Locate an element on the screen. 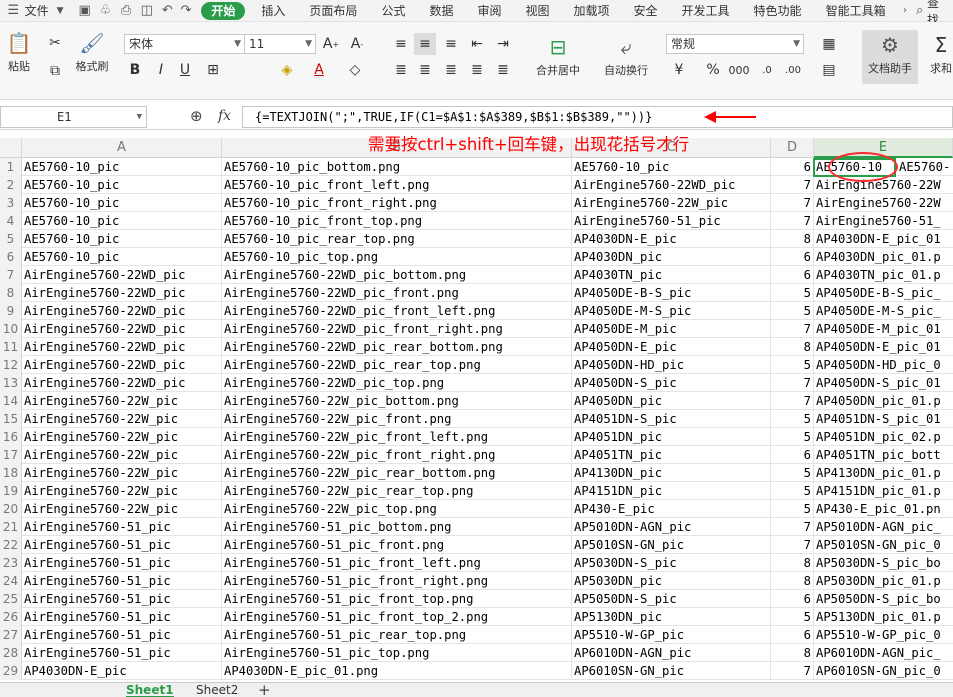 This screenshot has width=953, height=697. row-header: 7 is located at coordinates (11, 275).